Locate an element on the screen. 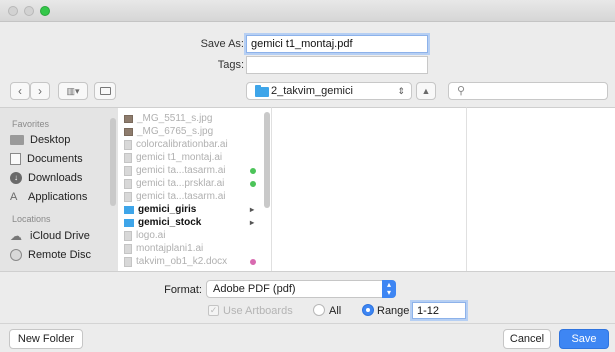  range-field is located at coordinates (439, 310).